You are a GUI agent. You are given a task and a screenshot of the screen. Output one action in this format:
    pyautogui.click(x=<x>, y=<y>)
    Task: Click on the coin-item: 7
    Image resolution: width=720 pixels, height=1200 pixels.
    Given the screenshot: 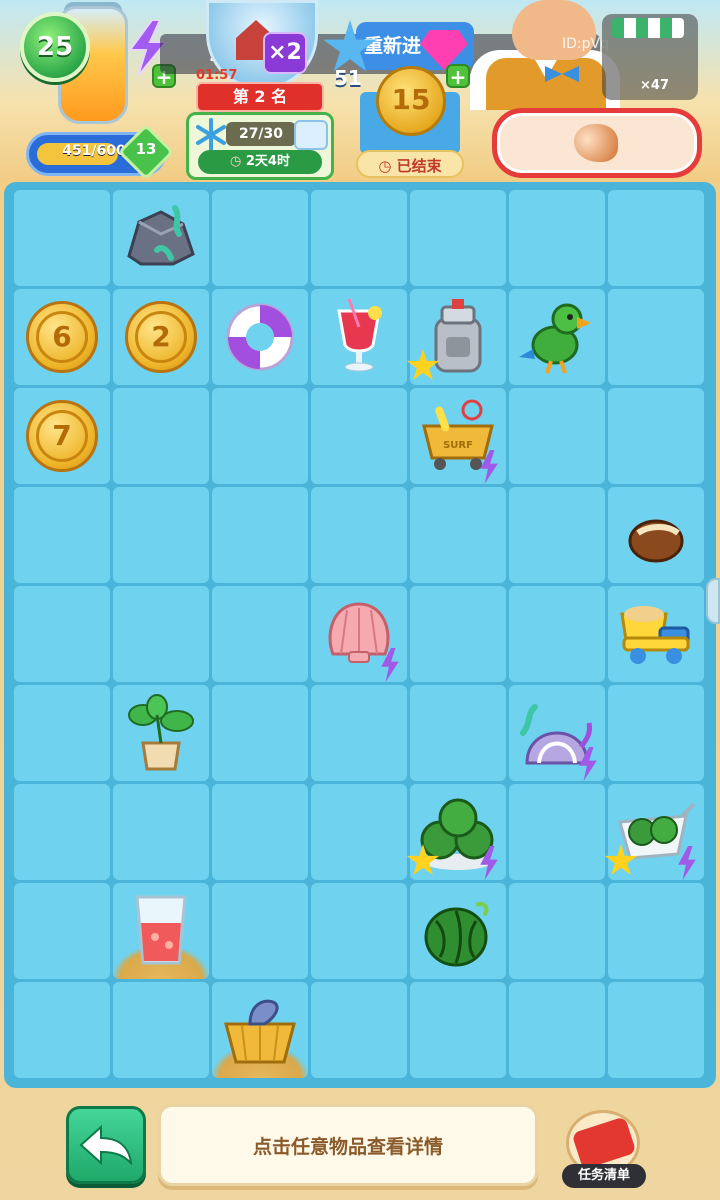 What is the action you would take?
    pyautogui.click(x=62, y=436)
    